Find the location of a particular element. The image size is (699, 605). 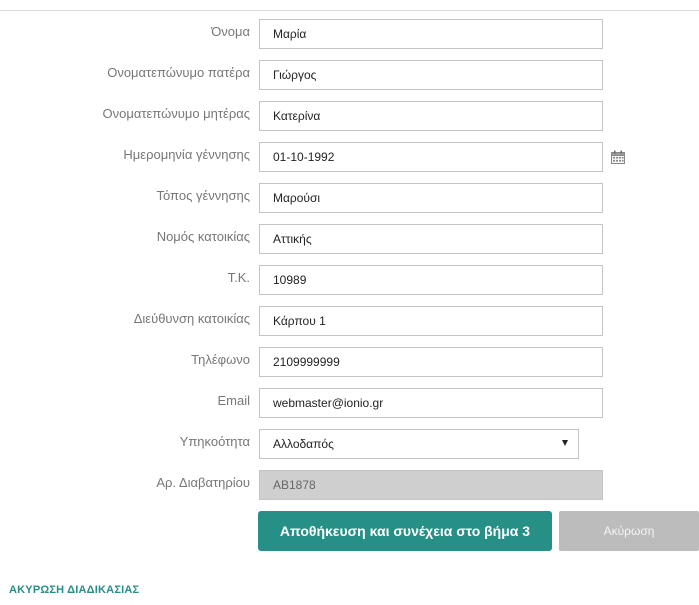

passport-number-label: Αρ. Διαβατηρίου is located at coordinates (203, 482).